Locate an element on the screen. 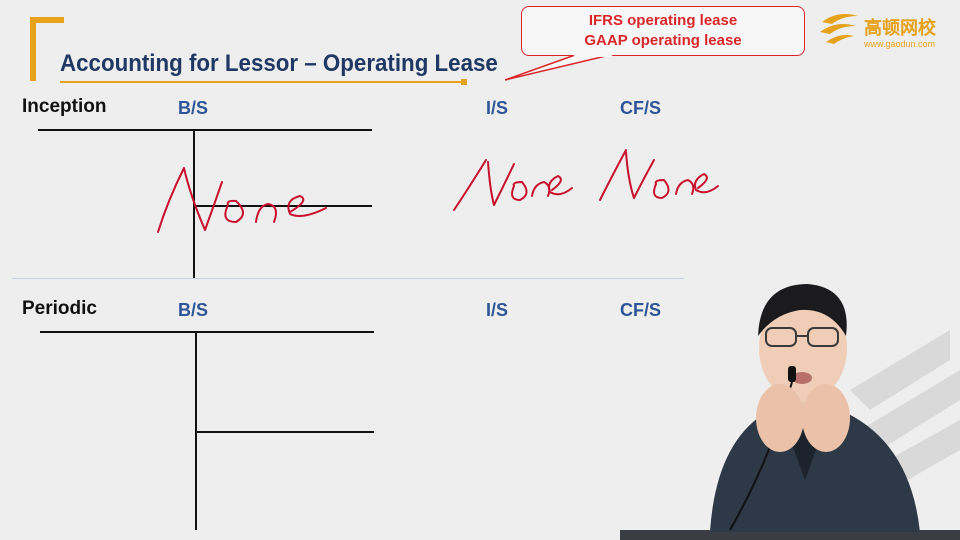 This screenshot has height=540, width=960. periodic-bs-split-line is located at coordinates (285, 432).